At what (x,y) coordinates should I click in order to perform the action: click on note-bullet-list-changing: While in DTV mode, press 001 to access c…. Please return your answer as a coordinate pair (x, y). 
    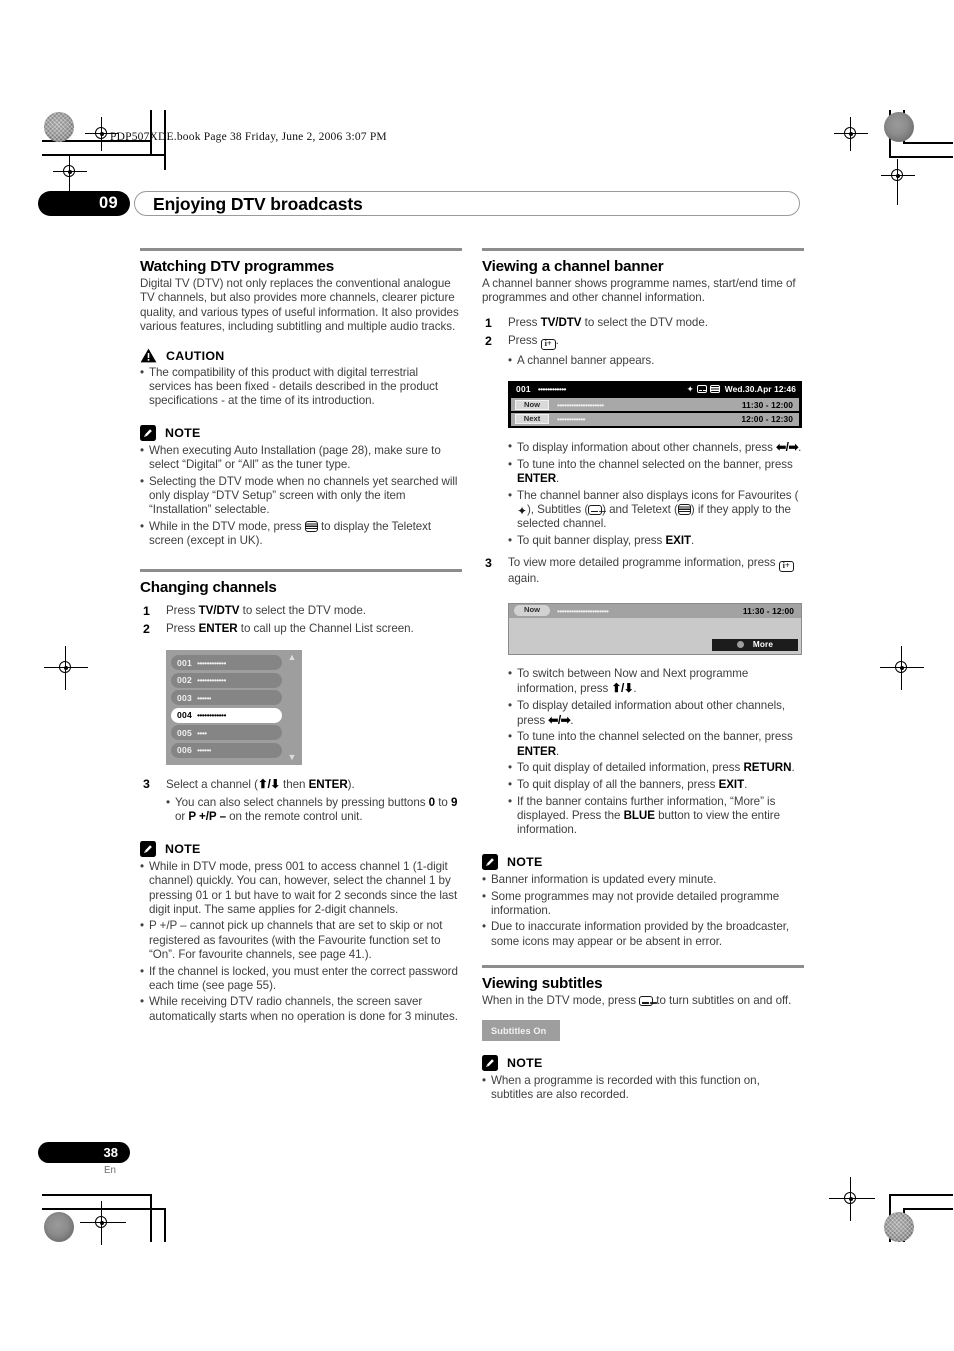
    Looking at the image, I should click on (301, 942).